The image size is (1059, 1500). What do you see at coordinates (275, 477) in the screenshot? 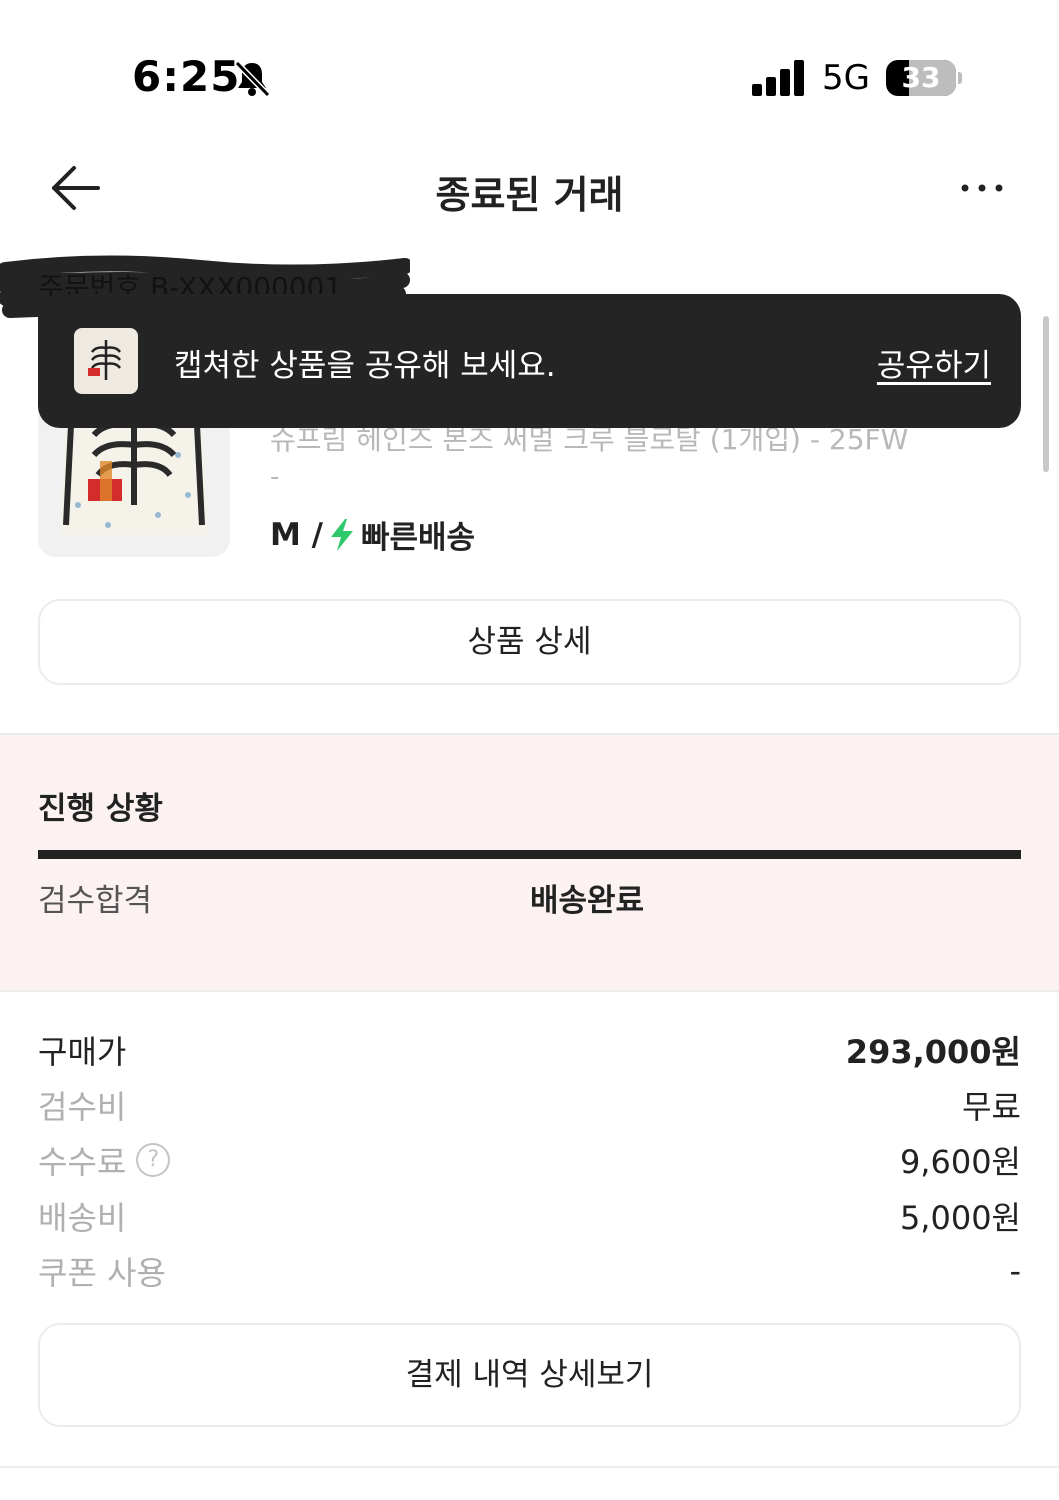
I see `product-subinfo: -` at bounding box center [275, 477].